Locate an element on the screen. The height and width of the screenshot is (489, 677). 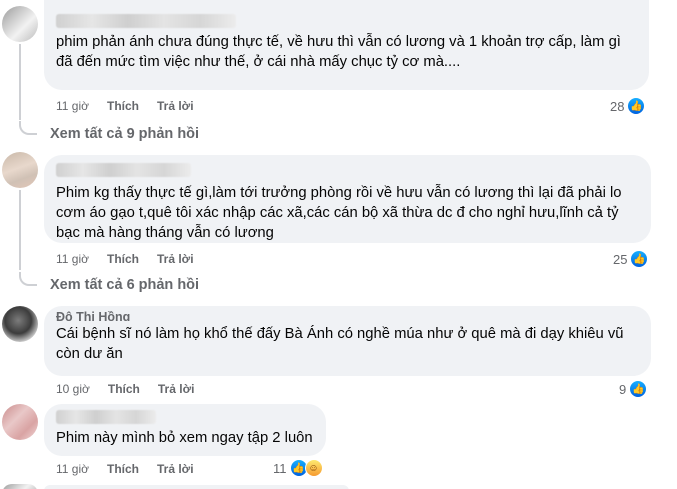
haha-icon: ☺ is located at coordinates (313, 468).